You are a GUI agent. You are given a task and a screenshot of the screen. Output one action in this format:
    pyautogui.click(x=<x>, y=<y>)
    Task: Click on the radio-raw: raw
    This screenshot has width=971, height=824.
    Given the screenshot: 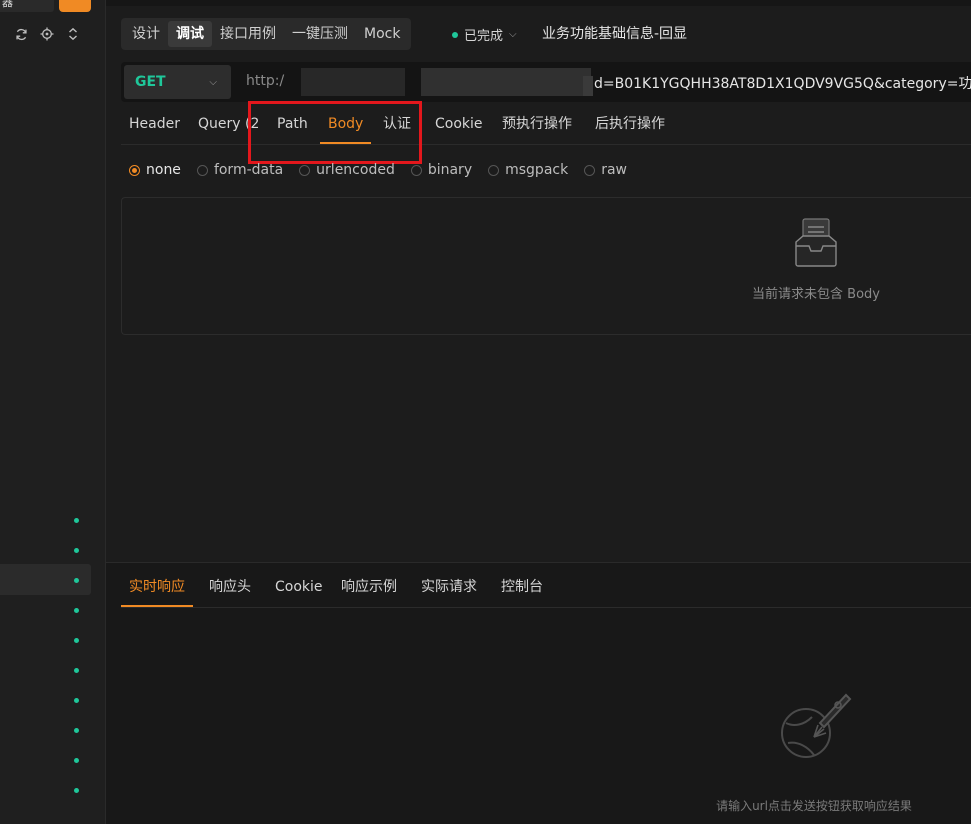 What is the action you would take?
    pyautogui.click(x=605, y=170)
    